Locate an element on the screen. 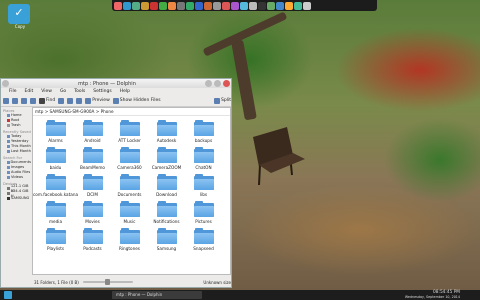  folder-item: ATT Locker is located at coordinates (129, 133).